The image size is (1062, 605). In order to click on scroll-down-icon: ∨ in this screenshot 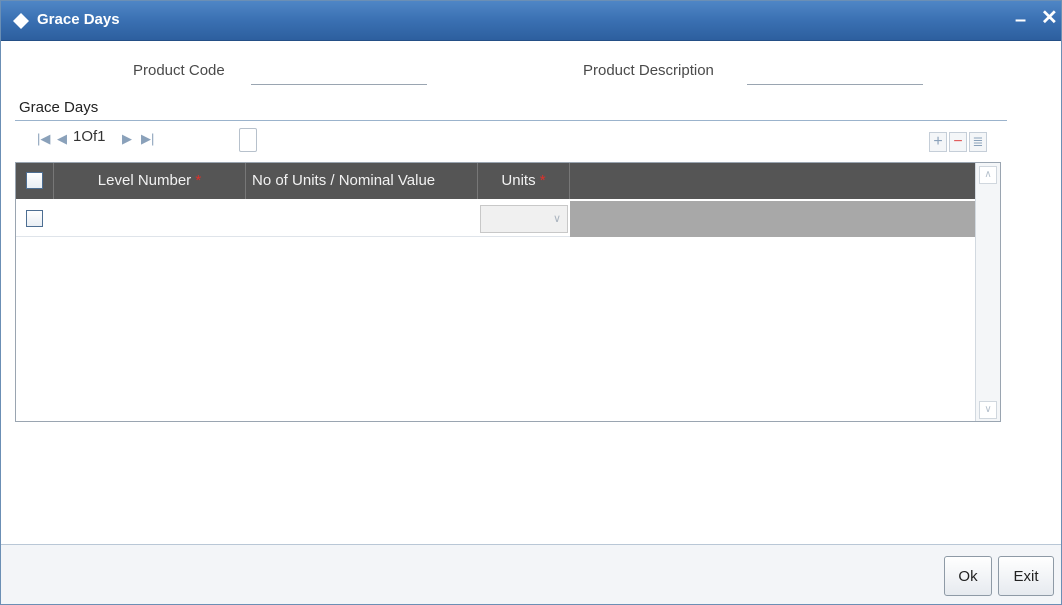, I will do `click(988, 410)`.